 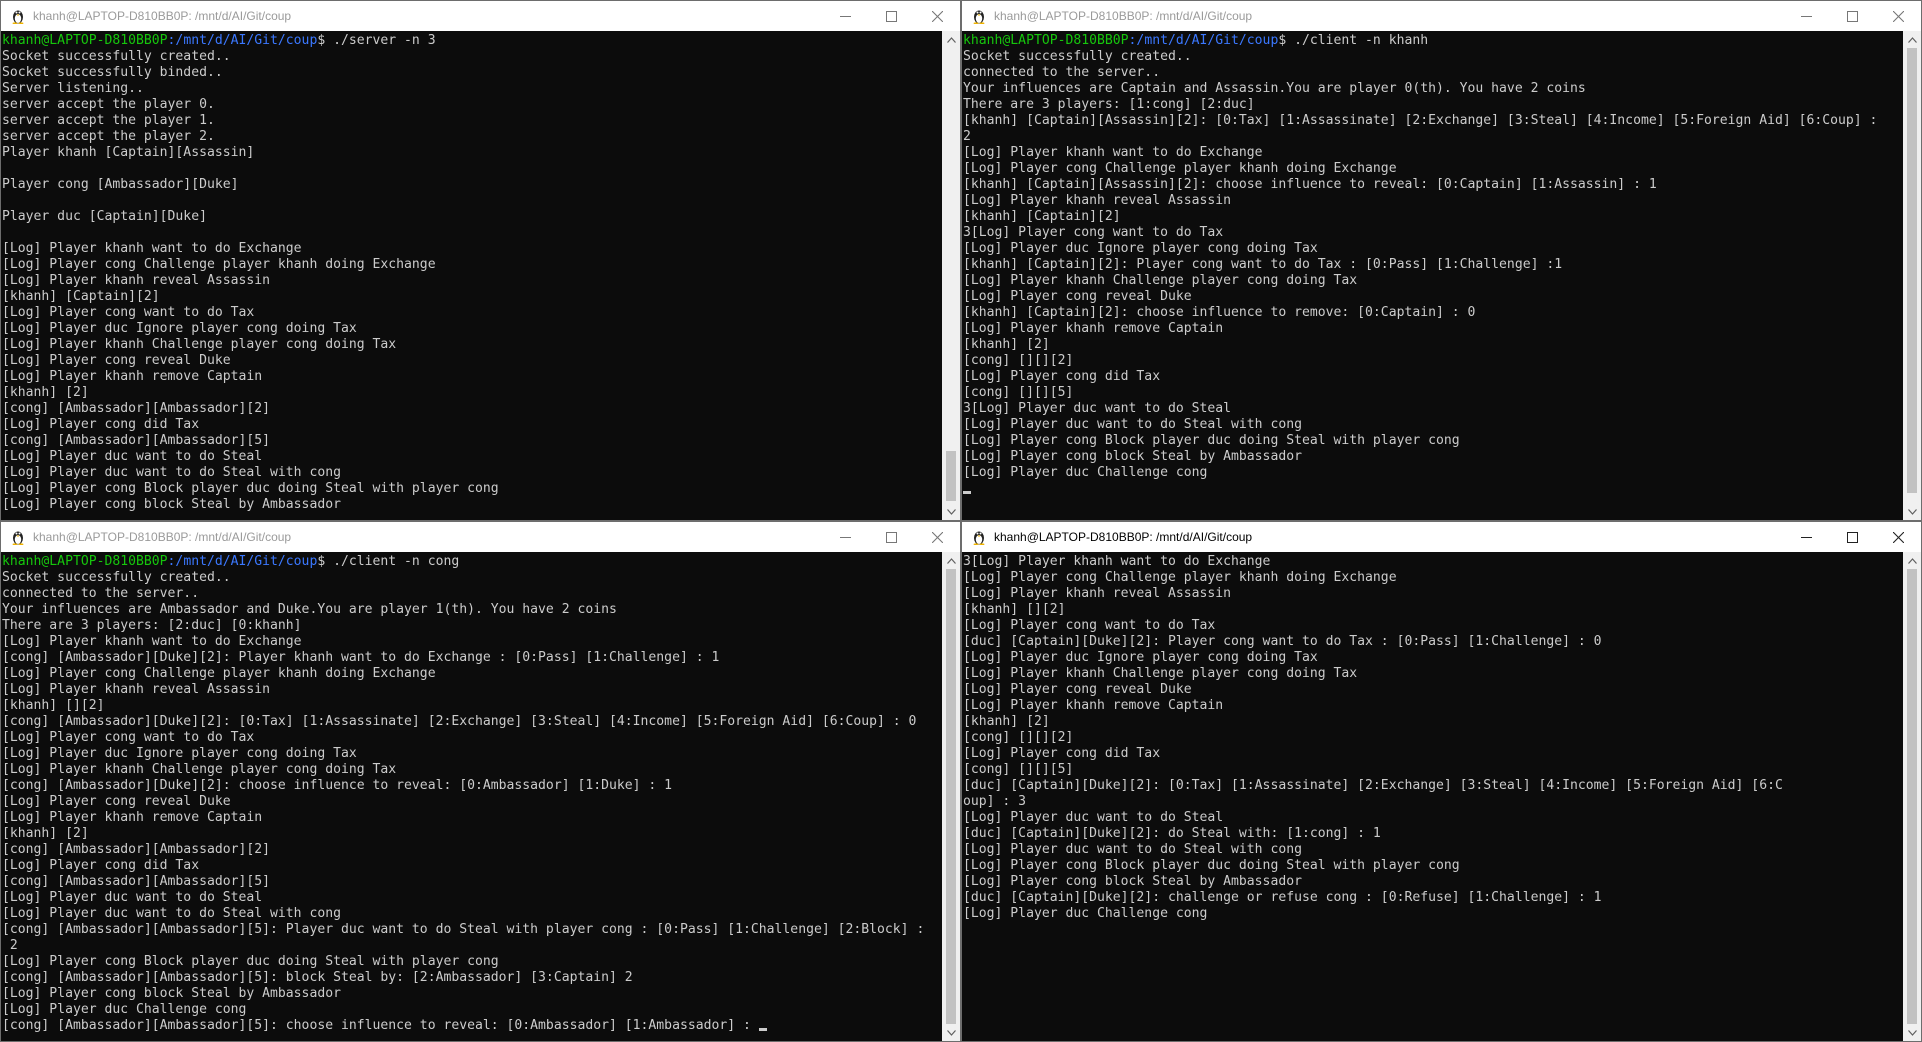 What do you see at coordinates (1097, 593) in the screenshot?
I see `output-line: [Log] Player khanh reveal Assassin` at bounding box center [1097, 593].